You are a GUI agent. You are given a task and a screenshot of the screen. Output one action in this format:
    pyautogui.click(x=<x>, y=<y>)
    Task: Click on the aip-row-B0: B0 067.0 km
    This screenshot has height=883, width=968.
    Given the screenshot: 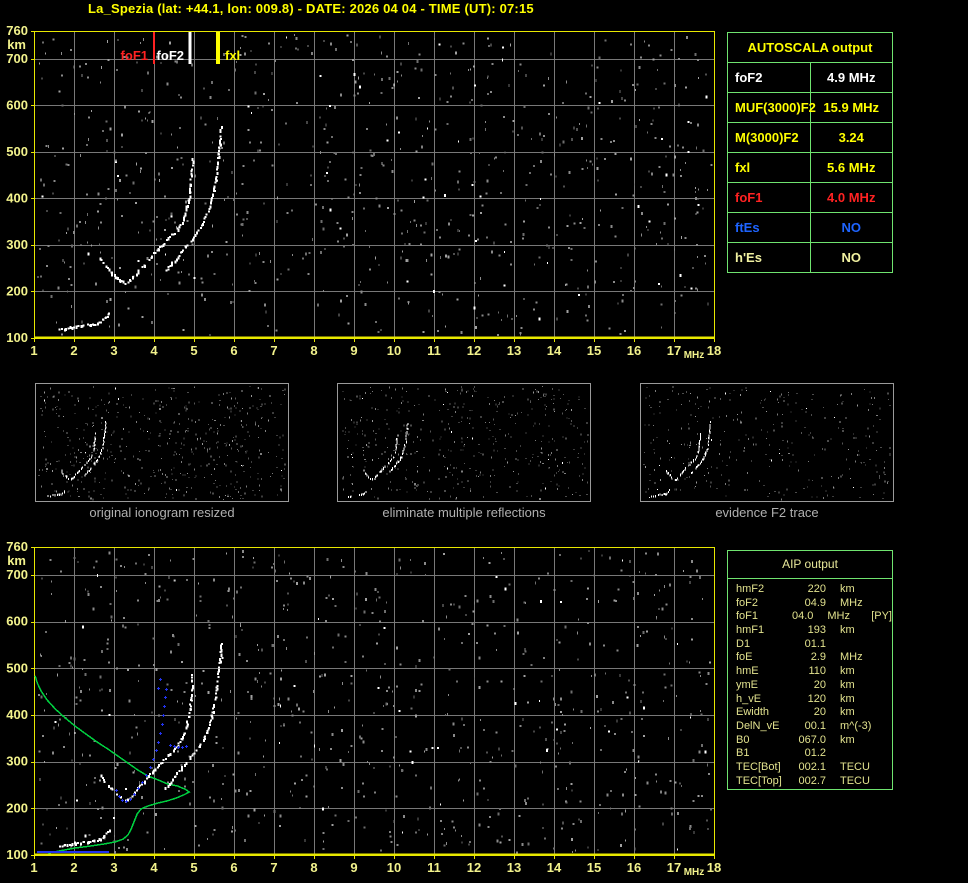 What is the action you would take?
    pyautogui.click(x=814, y=741)
    